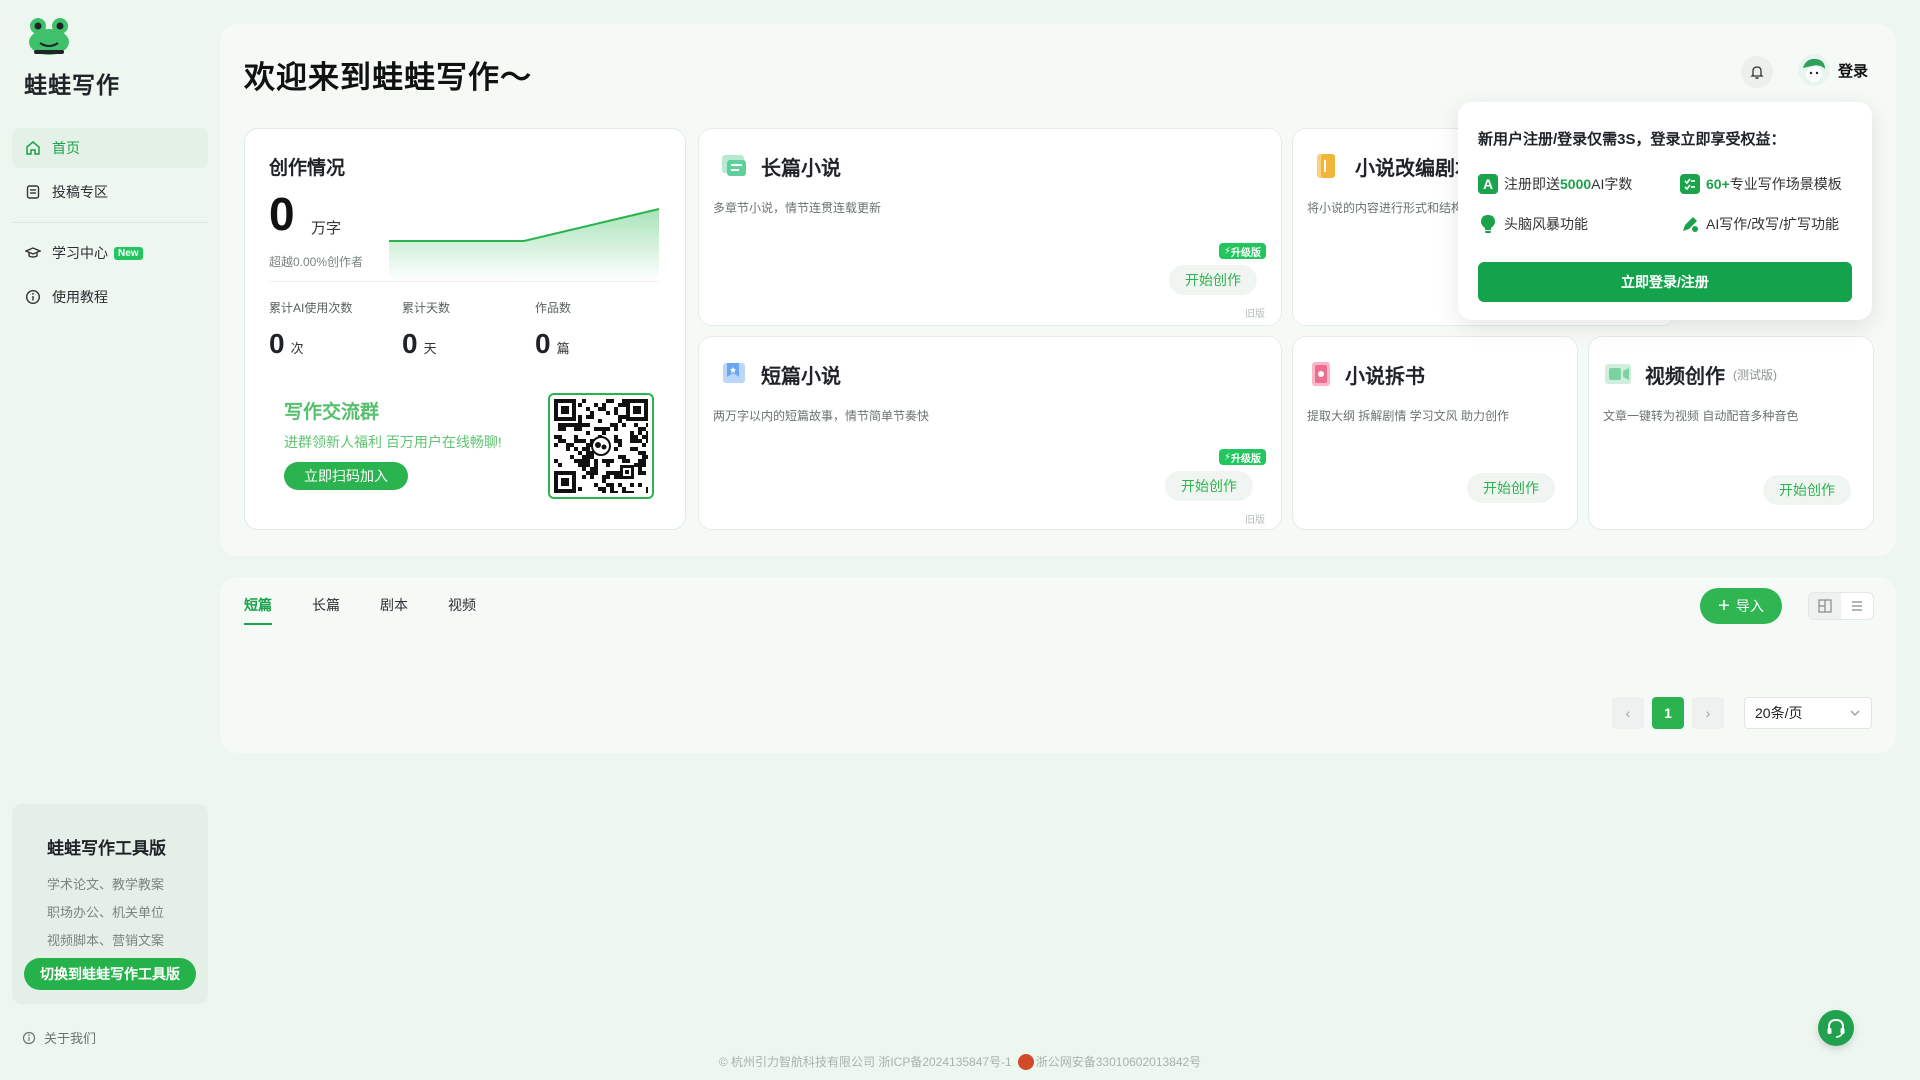 This screenshot has height=1080, width=1920. What do you see at coordinates (393, 442) in the screenshot?
I see `group-subtitle: 进群领新人福利 百万用户在线畅聊!` at bounding box center [393, 442].